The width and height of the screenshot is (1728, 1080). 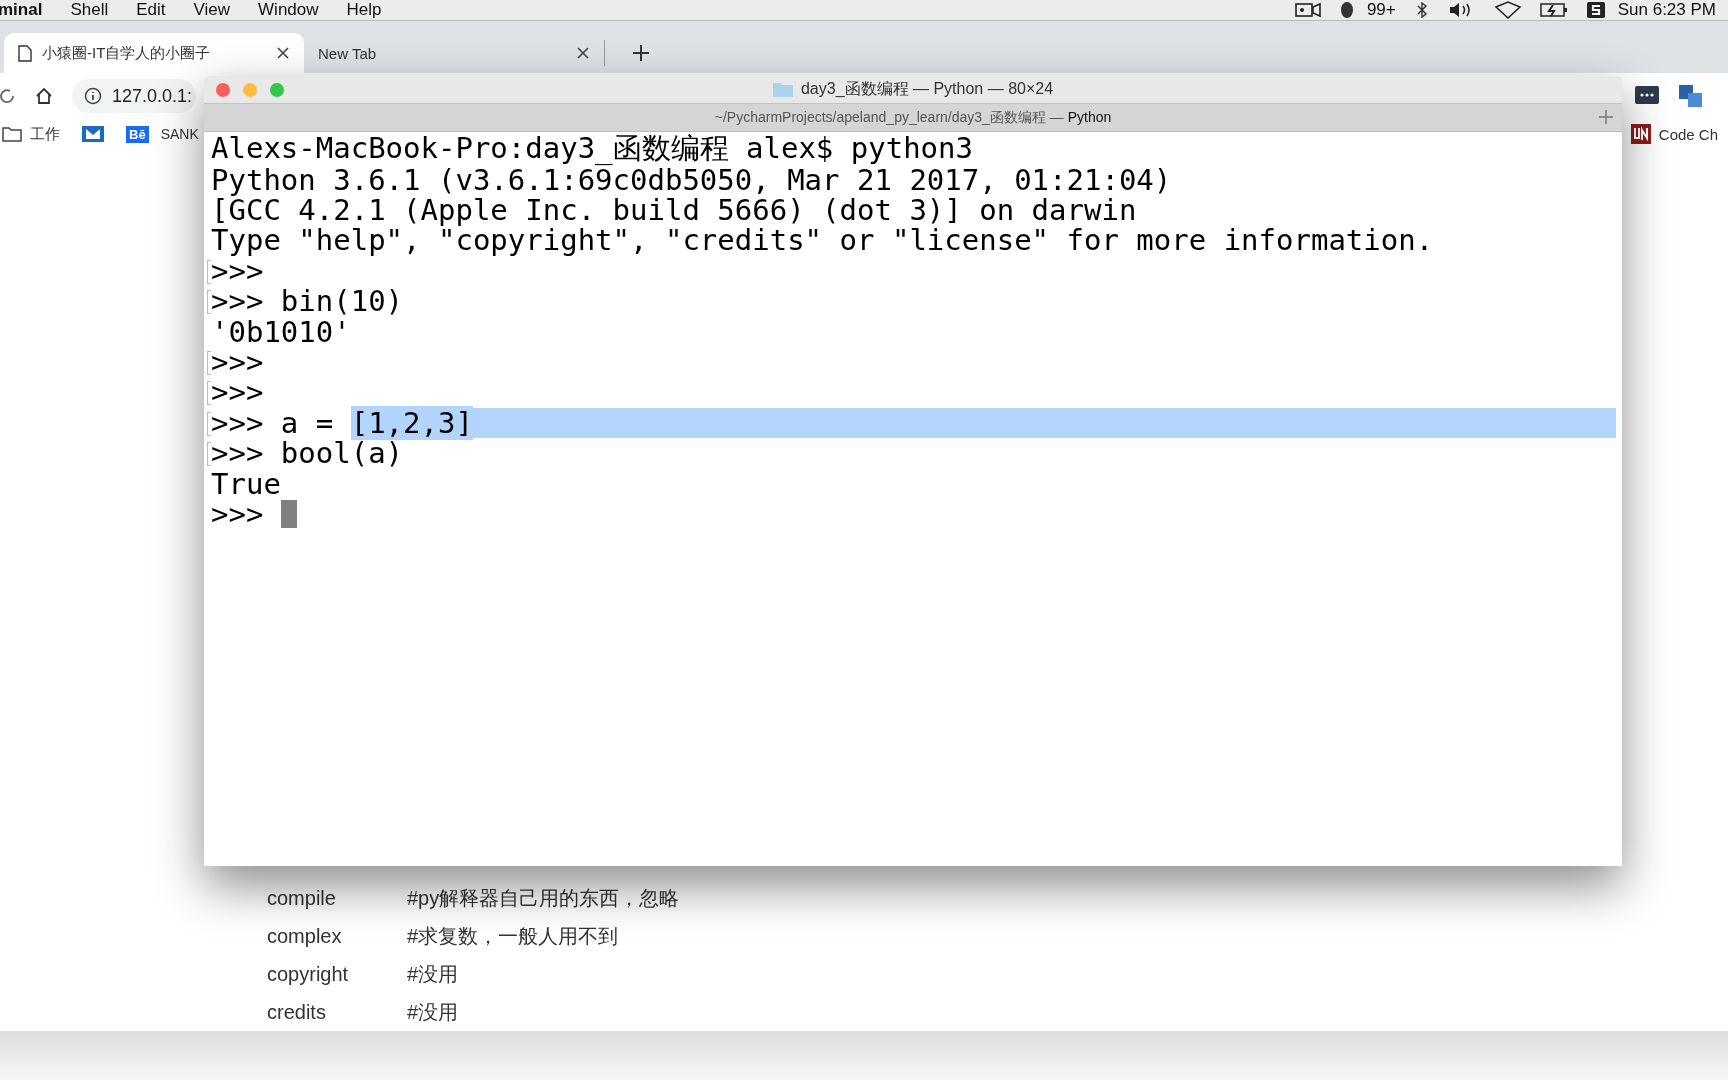 I want to click on translate-icon, so click(x=1691, y=96).